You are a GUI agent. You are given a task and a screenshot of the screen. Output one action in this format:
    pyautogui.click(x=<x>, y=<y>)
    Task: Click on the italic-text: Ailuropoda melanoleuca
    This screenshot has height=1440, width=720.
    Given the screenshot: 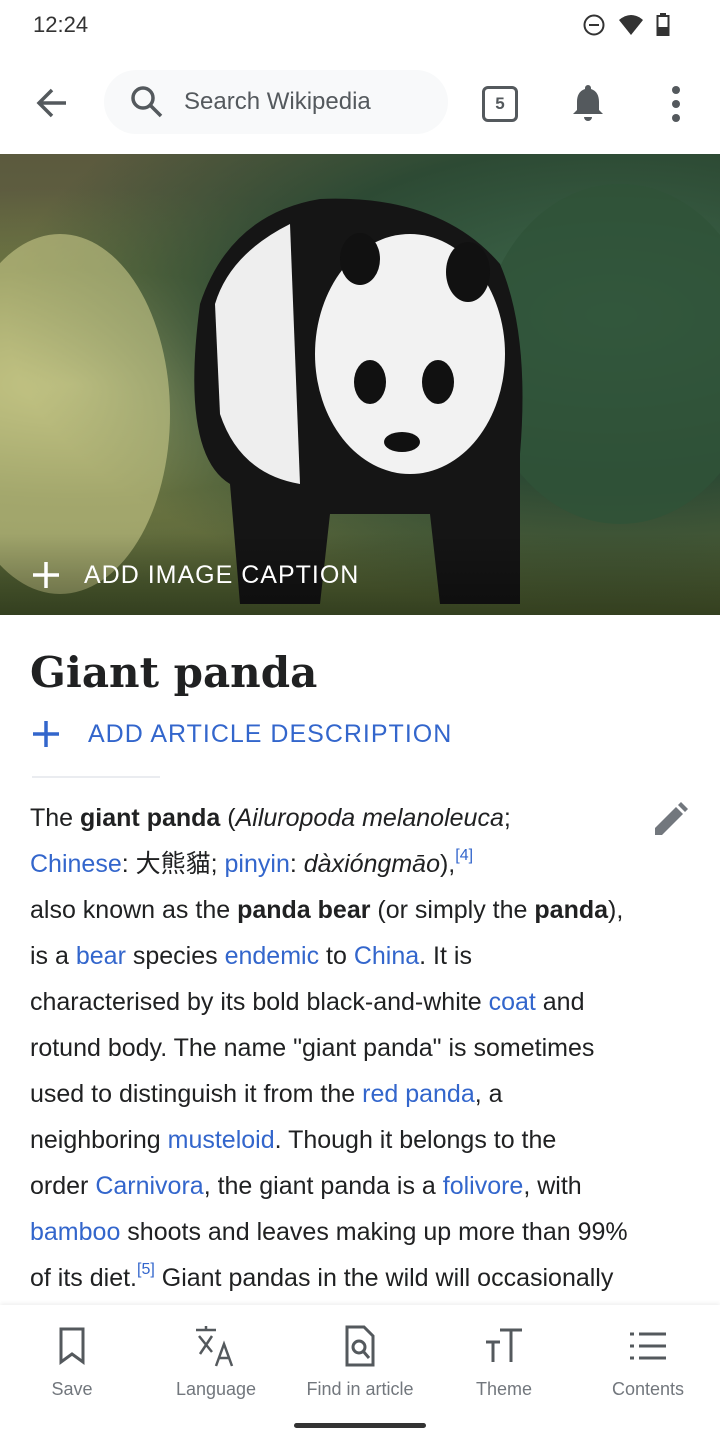 What is the action you would take?
    pyautogui.click(x=369, y=818)
    